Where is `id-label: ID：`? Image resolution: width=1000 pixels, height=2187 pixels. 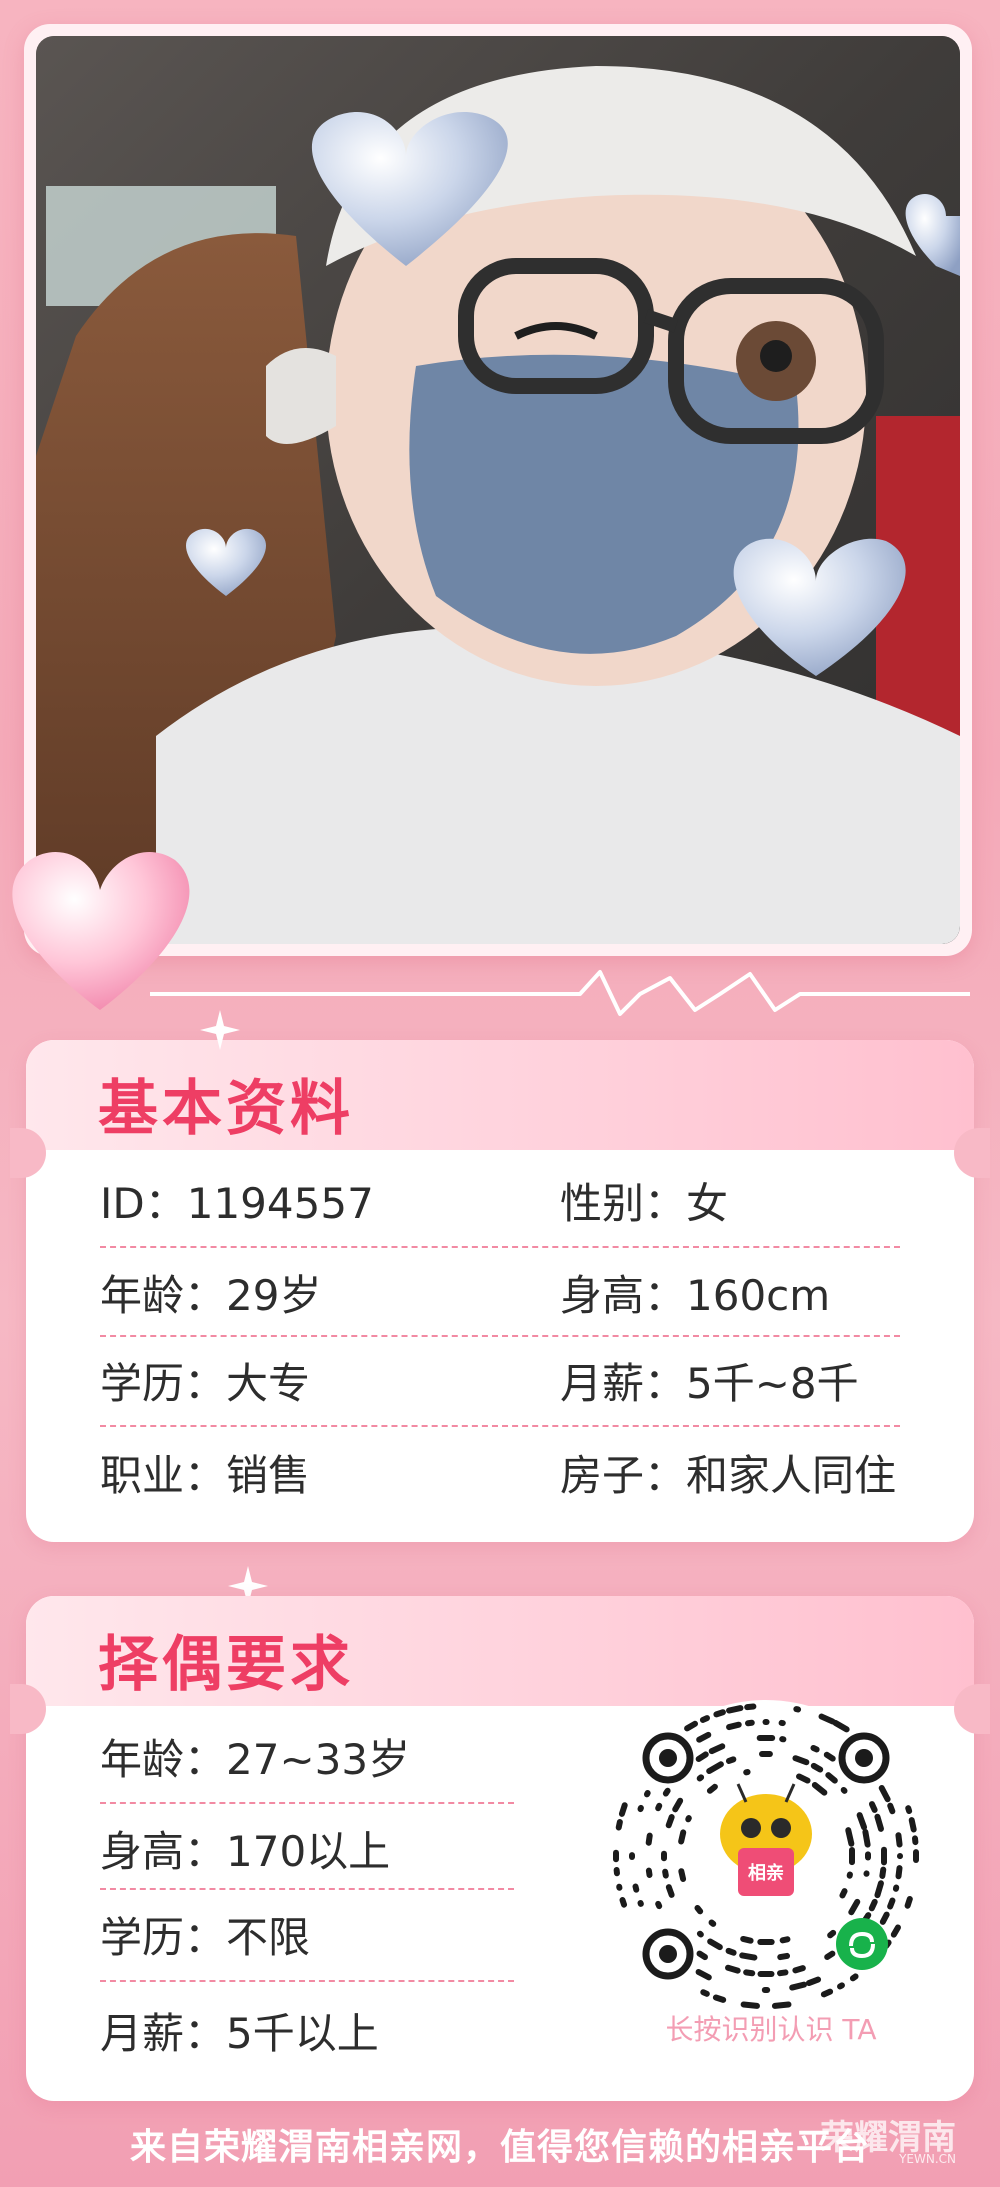
id-label: ID： is located at coordinates (143, 1203).